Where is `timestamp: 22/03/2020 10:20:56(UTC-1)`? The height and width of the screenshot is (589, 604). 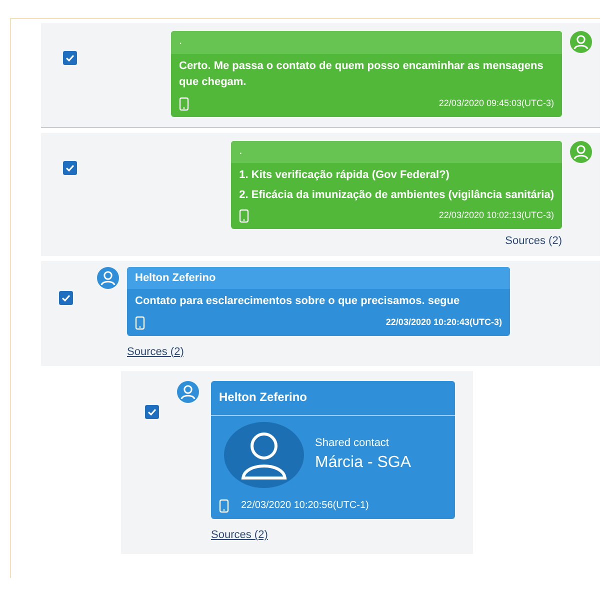
timestamp: 22/03/2020 10:20:56(UTC-1) is located at coordinates (305, 506).